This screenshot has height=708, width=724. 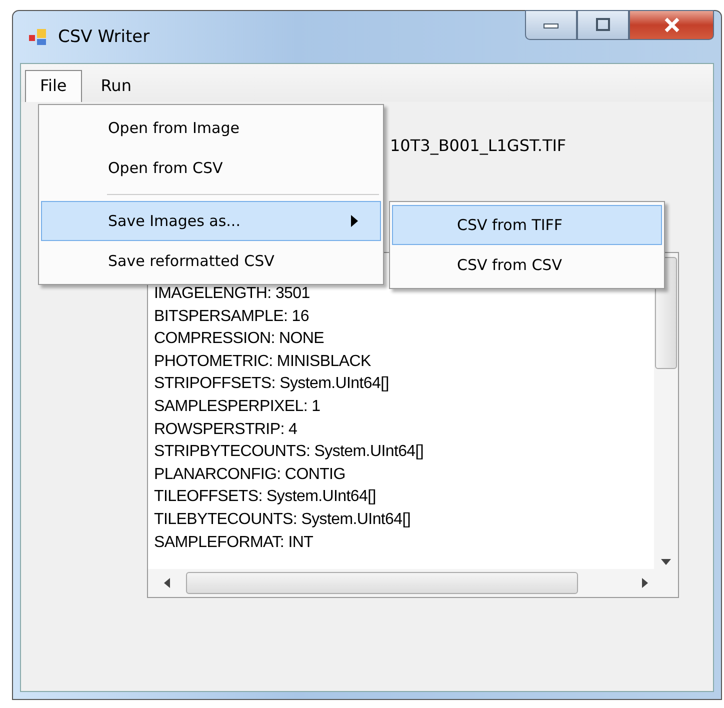 What do you see at coordinates (211, 168) in the screenshot?
I see `menu-item: Open from CSV` at bounding box center [211, 168].